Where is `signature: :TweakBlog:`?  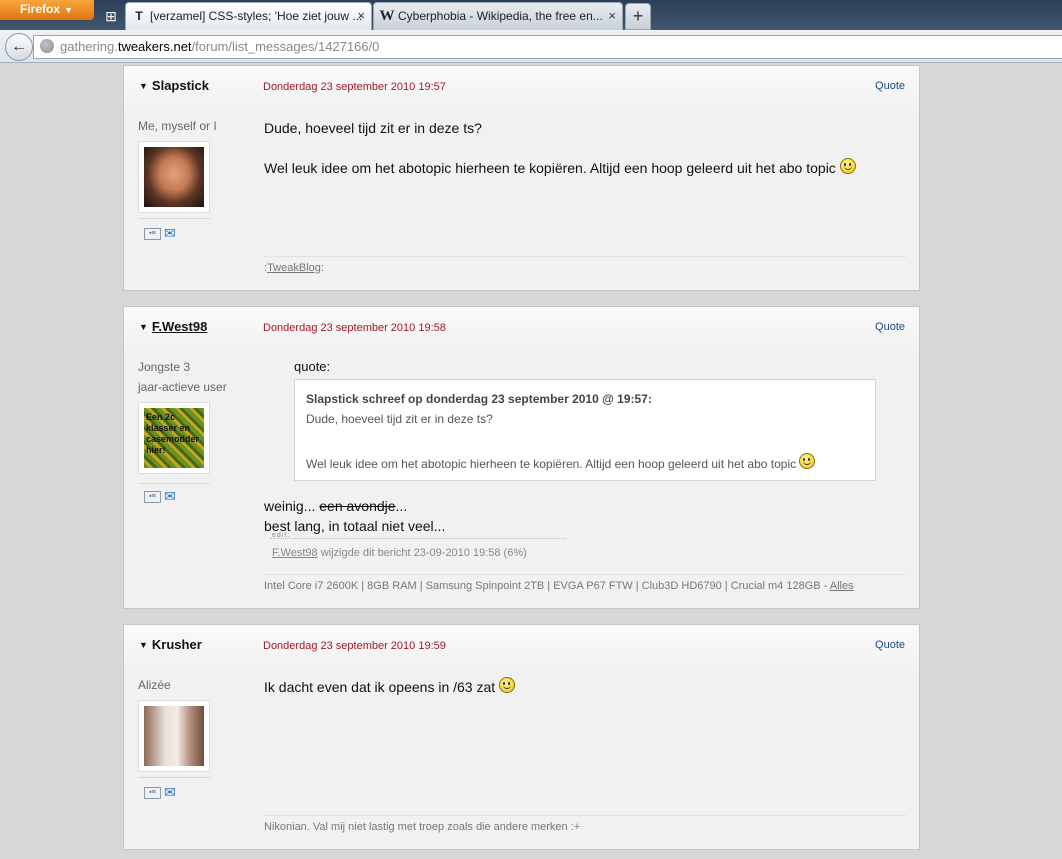 signature: :TweakBlog: is located at coordinates (294, 268).